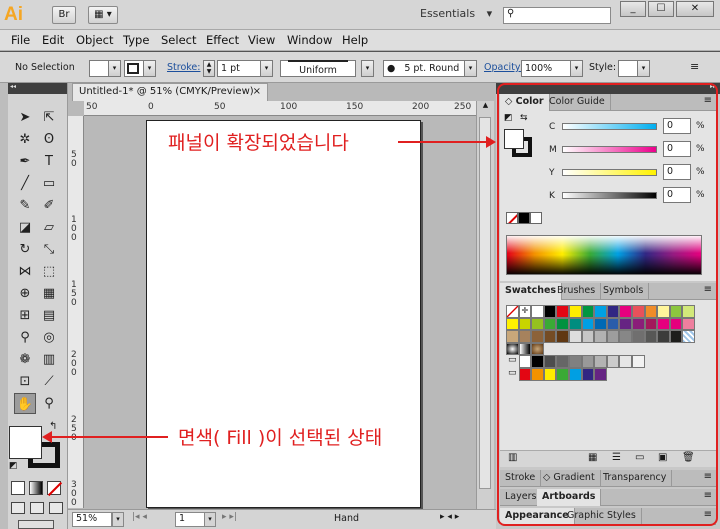  Describe the element at coordinates (94, 40) in the screenshot. I see `menu-object: Object` at that location.